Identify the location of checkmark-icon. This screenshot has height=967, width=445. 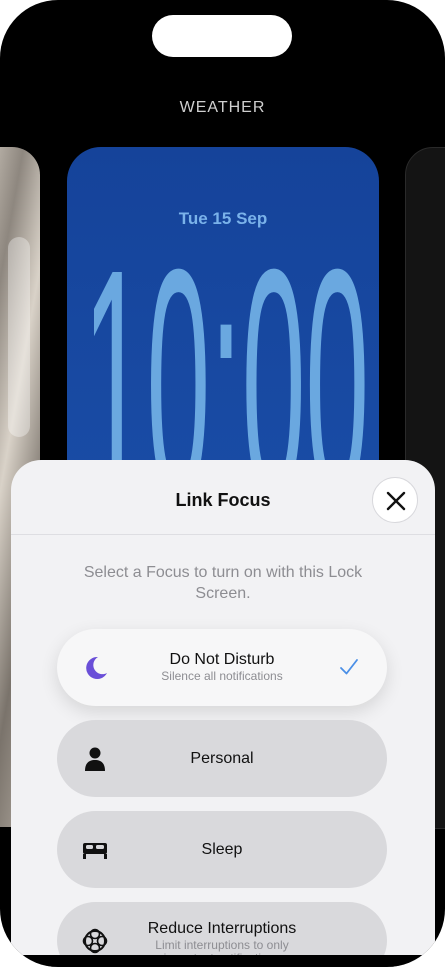
(349, 667).